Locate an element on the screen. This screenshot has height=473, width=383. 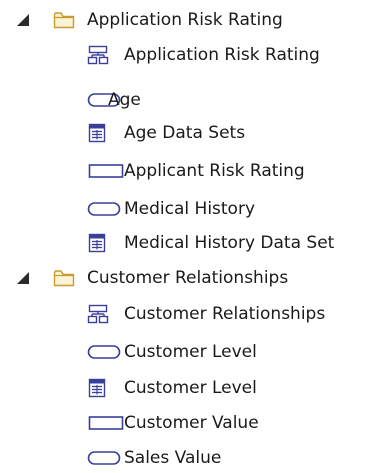
tree-node-item: Sales Value is located at coordinates (191, 458).